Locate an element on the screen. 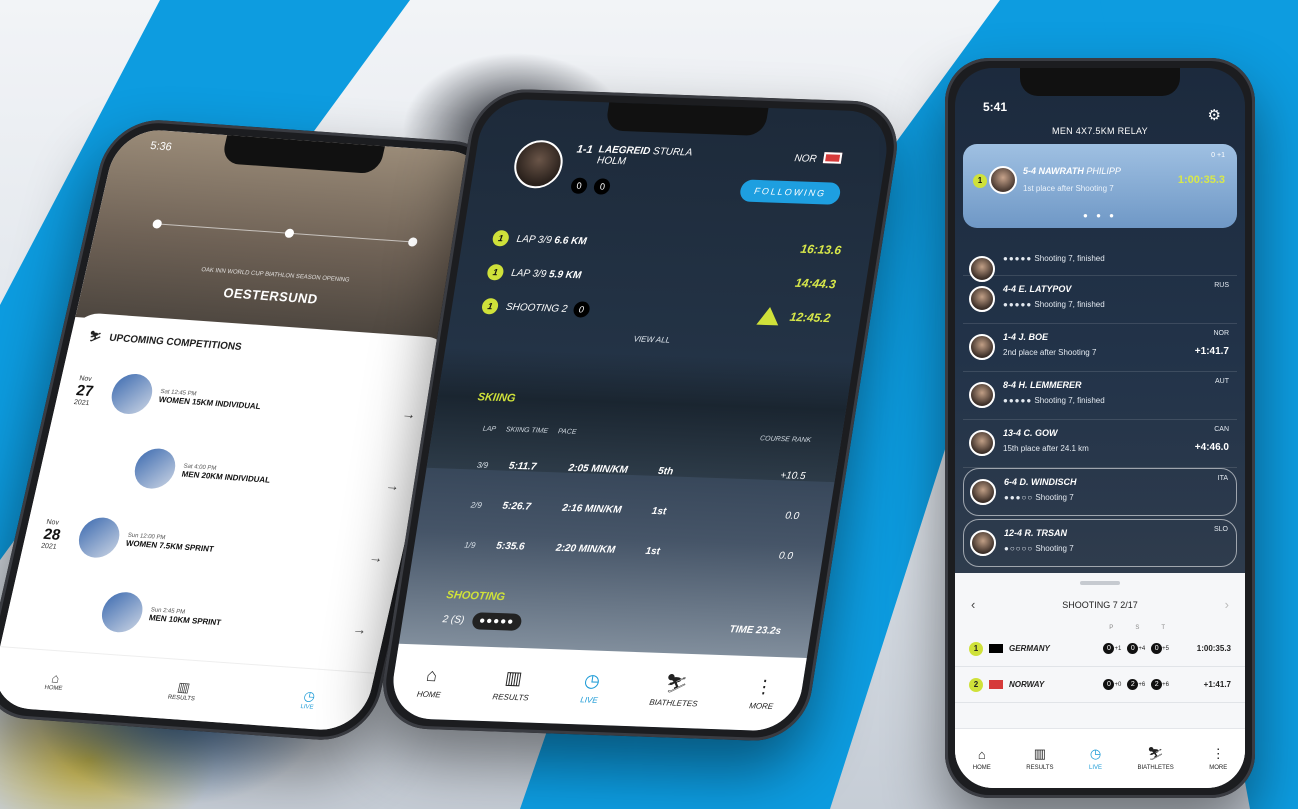 Image resolution: width=1298 pixels, height=809 pixels. competition-info: Sat 4:00 PM MEN 20KM INDIVIDUAL is located at coordinates (284, 477).